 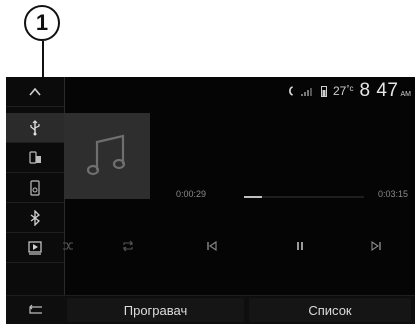 I want to click on playback-controls, so click(x=239, y=246).